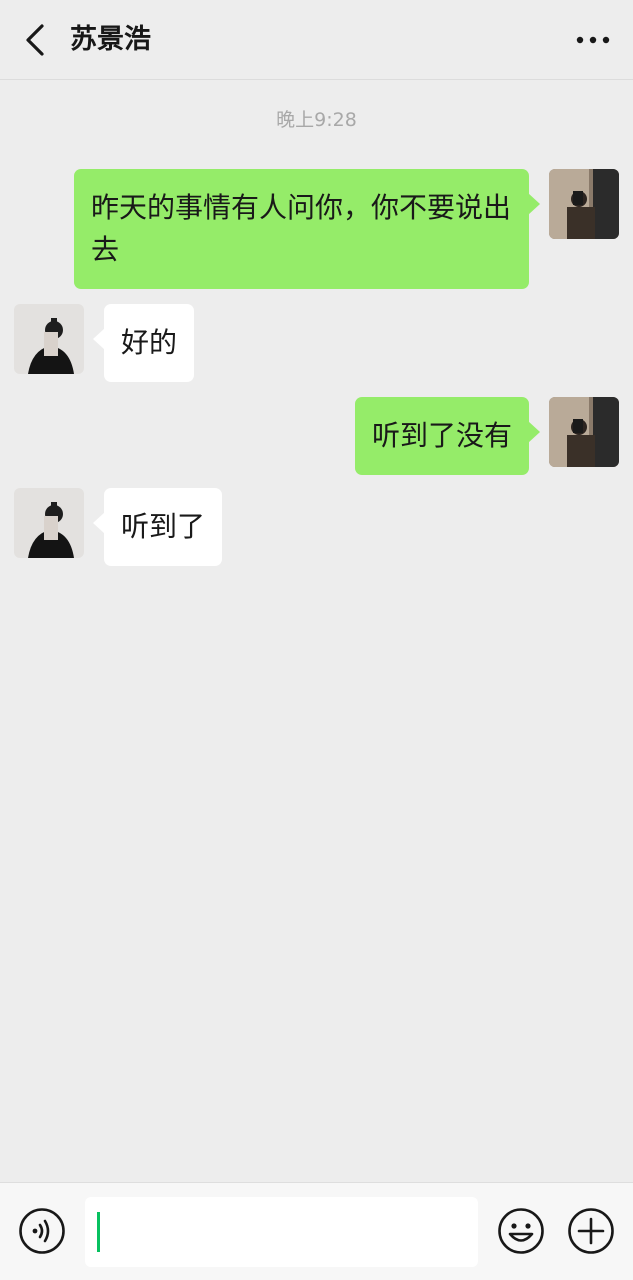  Describe the element at coordinates (110, 39) in the screenshot. I see `chat-title: 苏景浩` at that location.